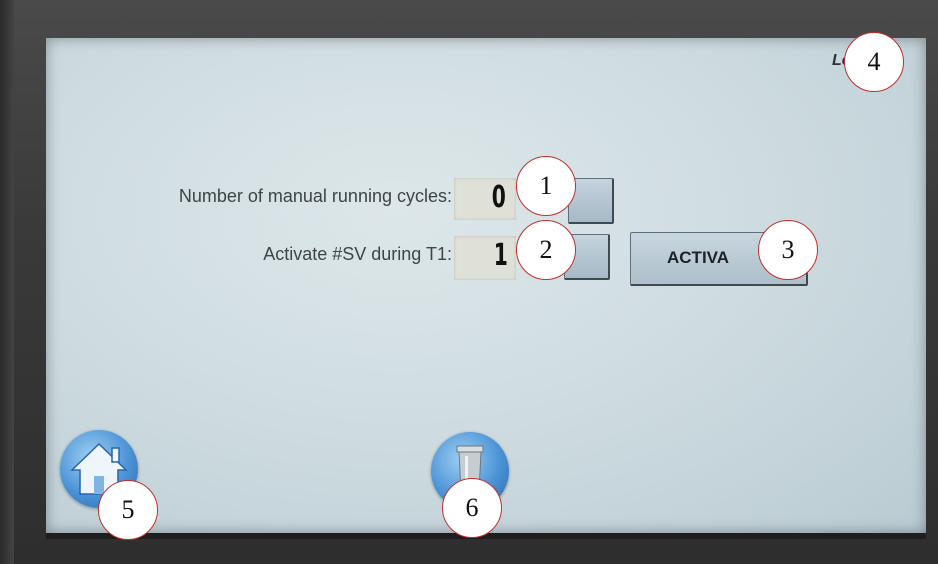  What do you see at coordinates (498, 197) in the screenshot?
I see `manual-cycles-value: 0` at bounding box center [498, 197].